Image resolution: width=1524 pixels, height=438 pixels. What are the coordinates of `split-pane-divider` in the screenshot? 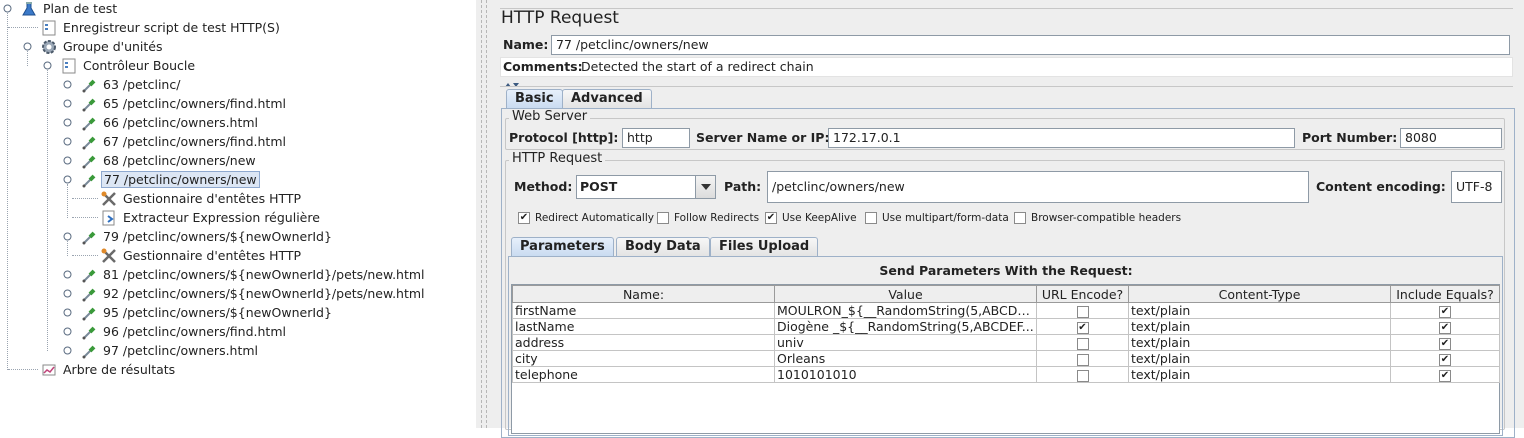 It's located at (487, 214).